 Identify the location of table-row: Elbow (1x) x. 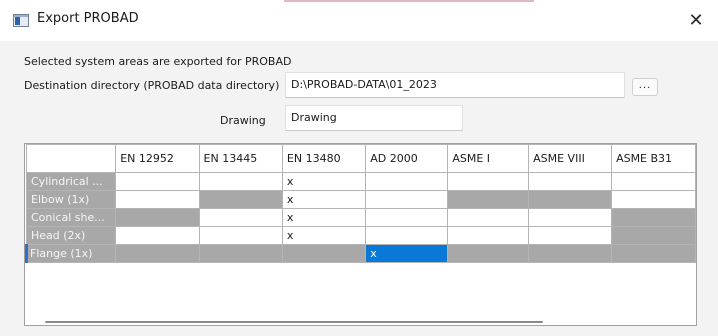
(360, 199).